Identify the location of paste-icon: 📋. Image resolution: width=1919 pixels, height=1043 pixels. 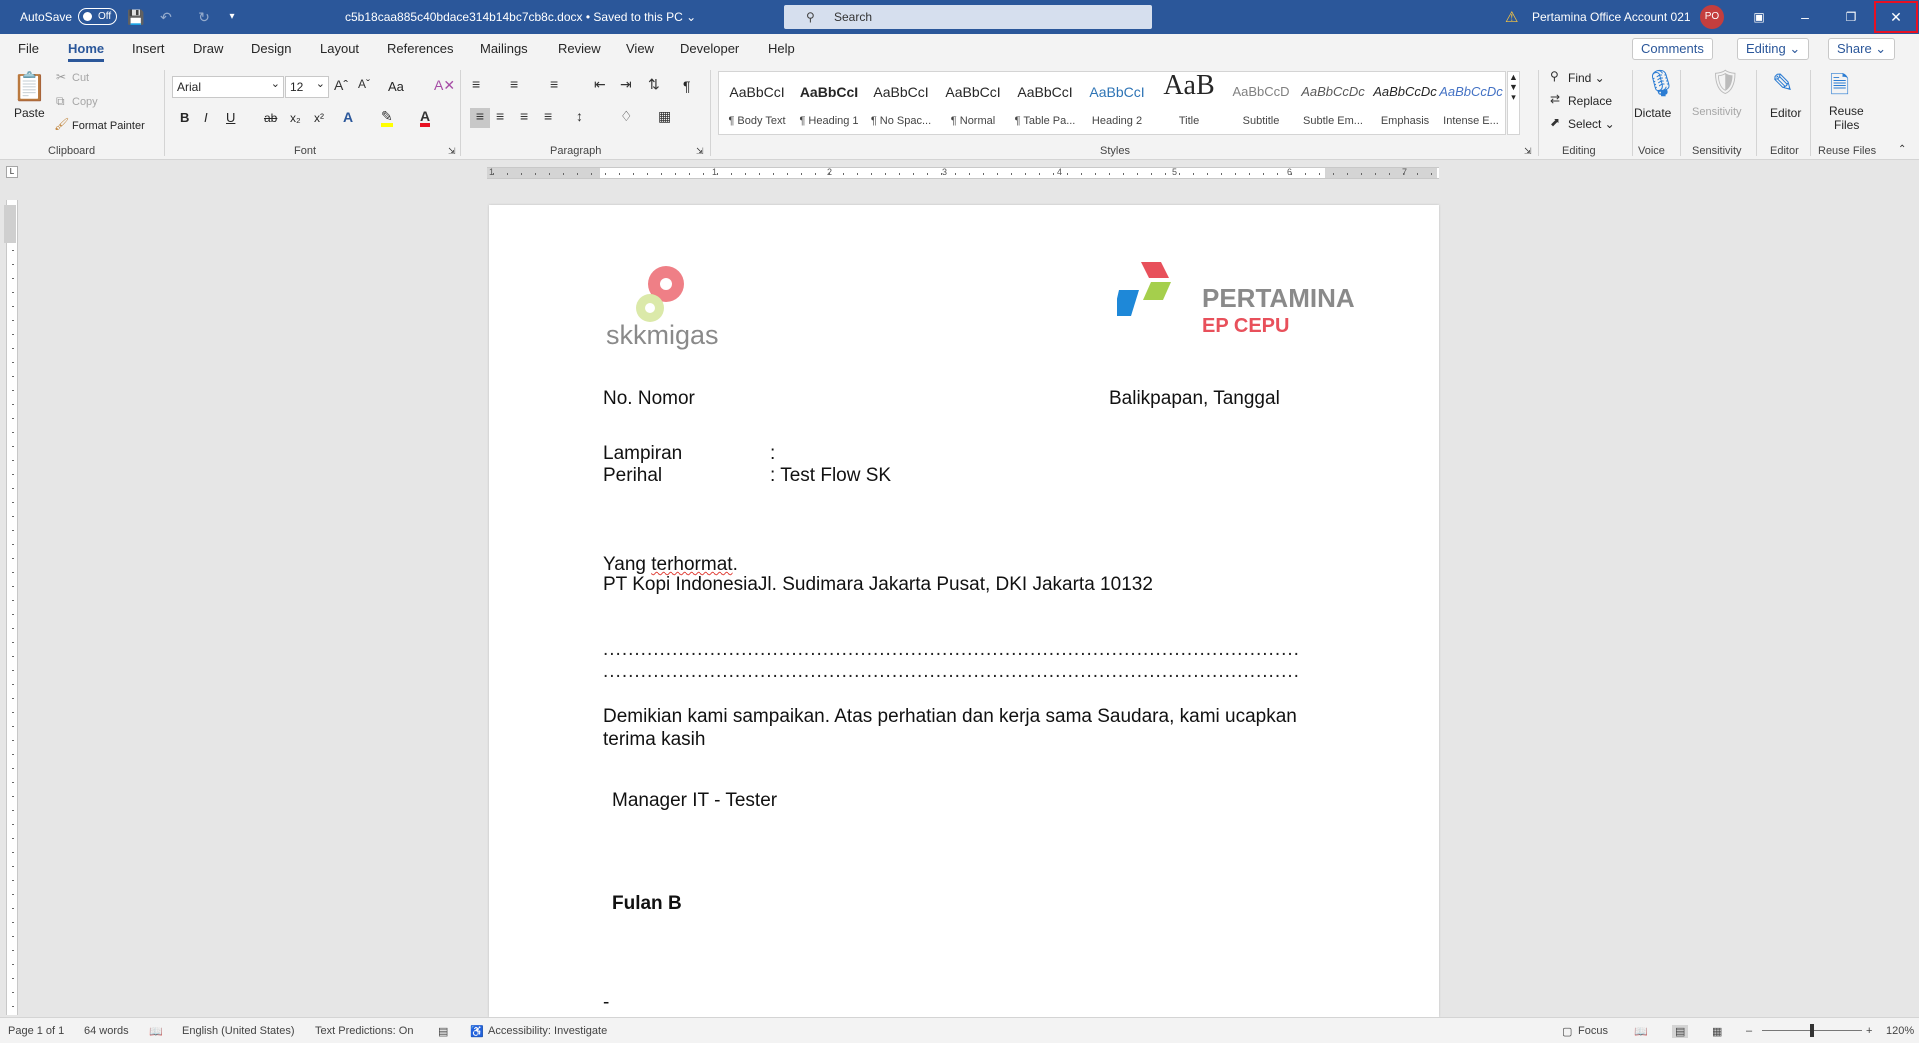
(29, 86).